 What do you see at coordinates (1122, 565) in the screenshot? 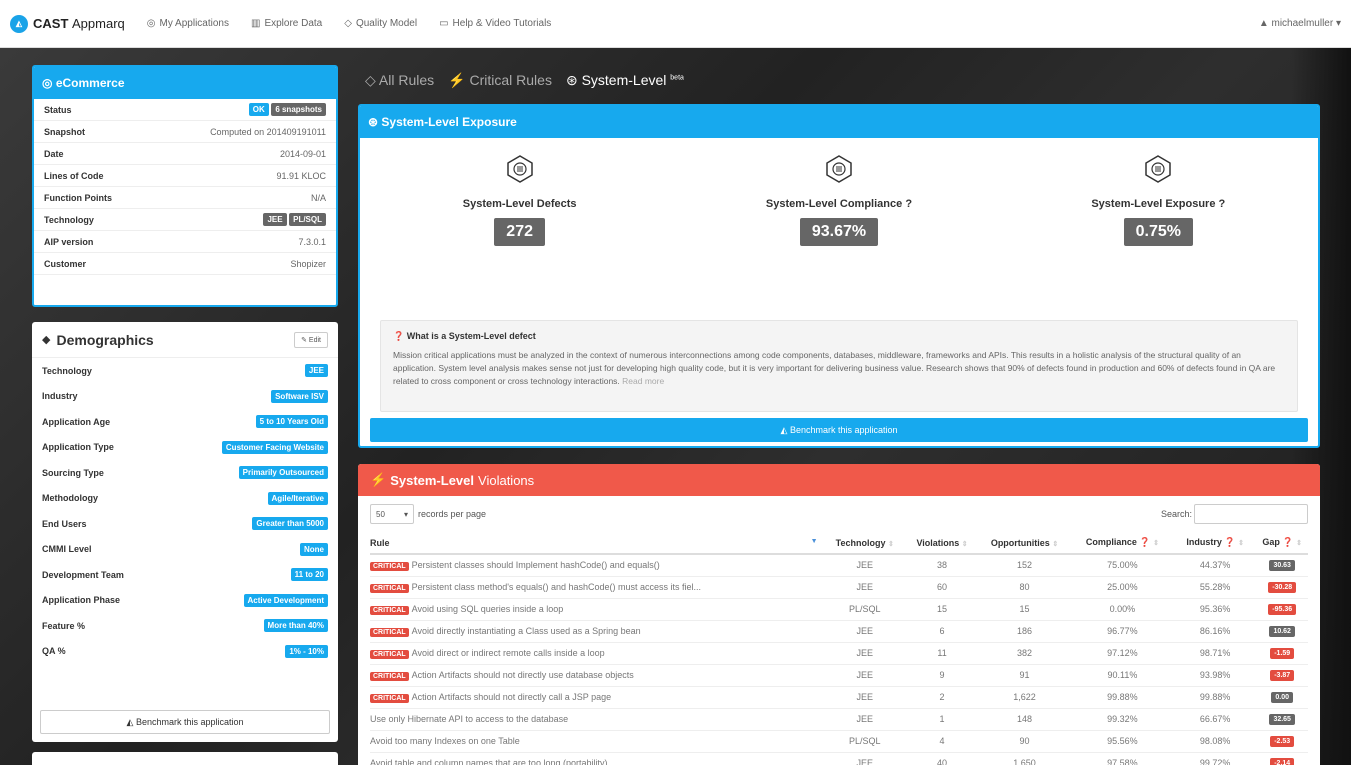
I see `cell-compliance: 75.00%` at bounding box center [1122, 565].